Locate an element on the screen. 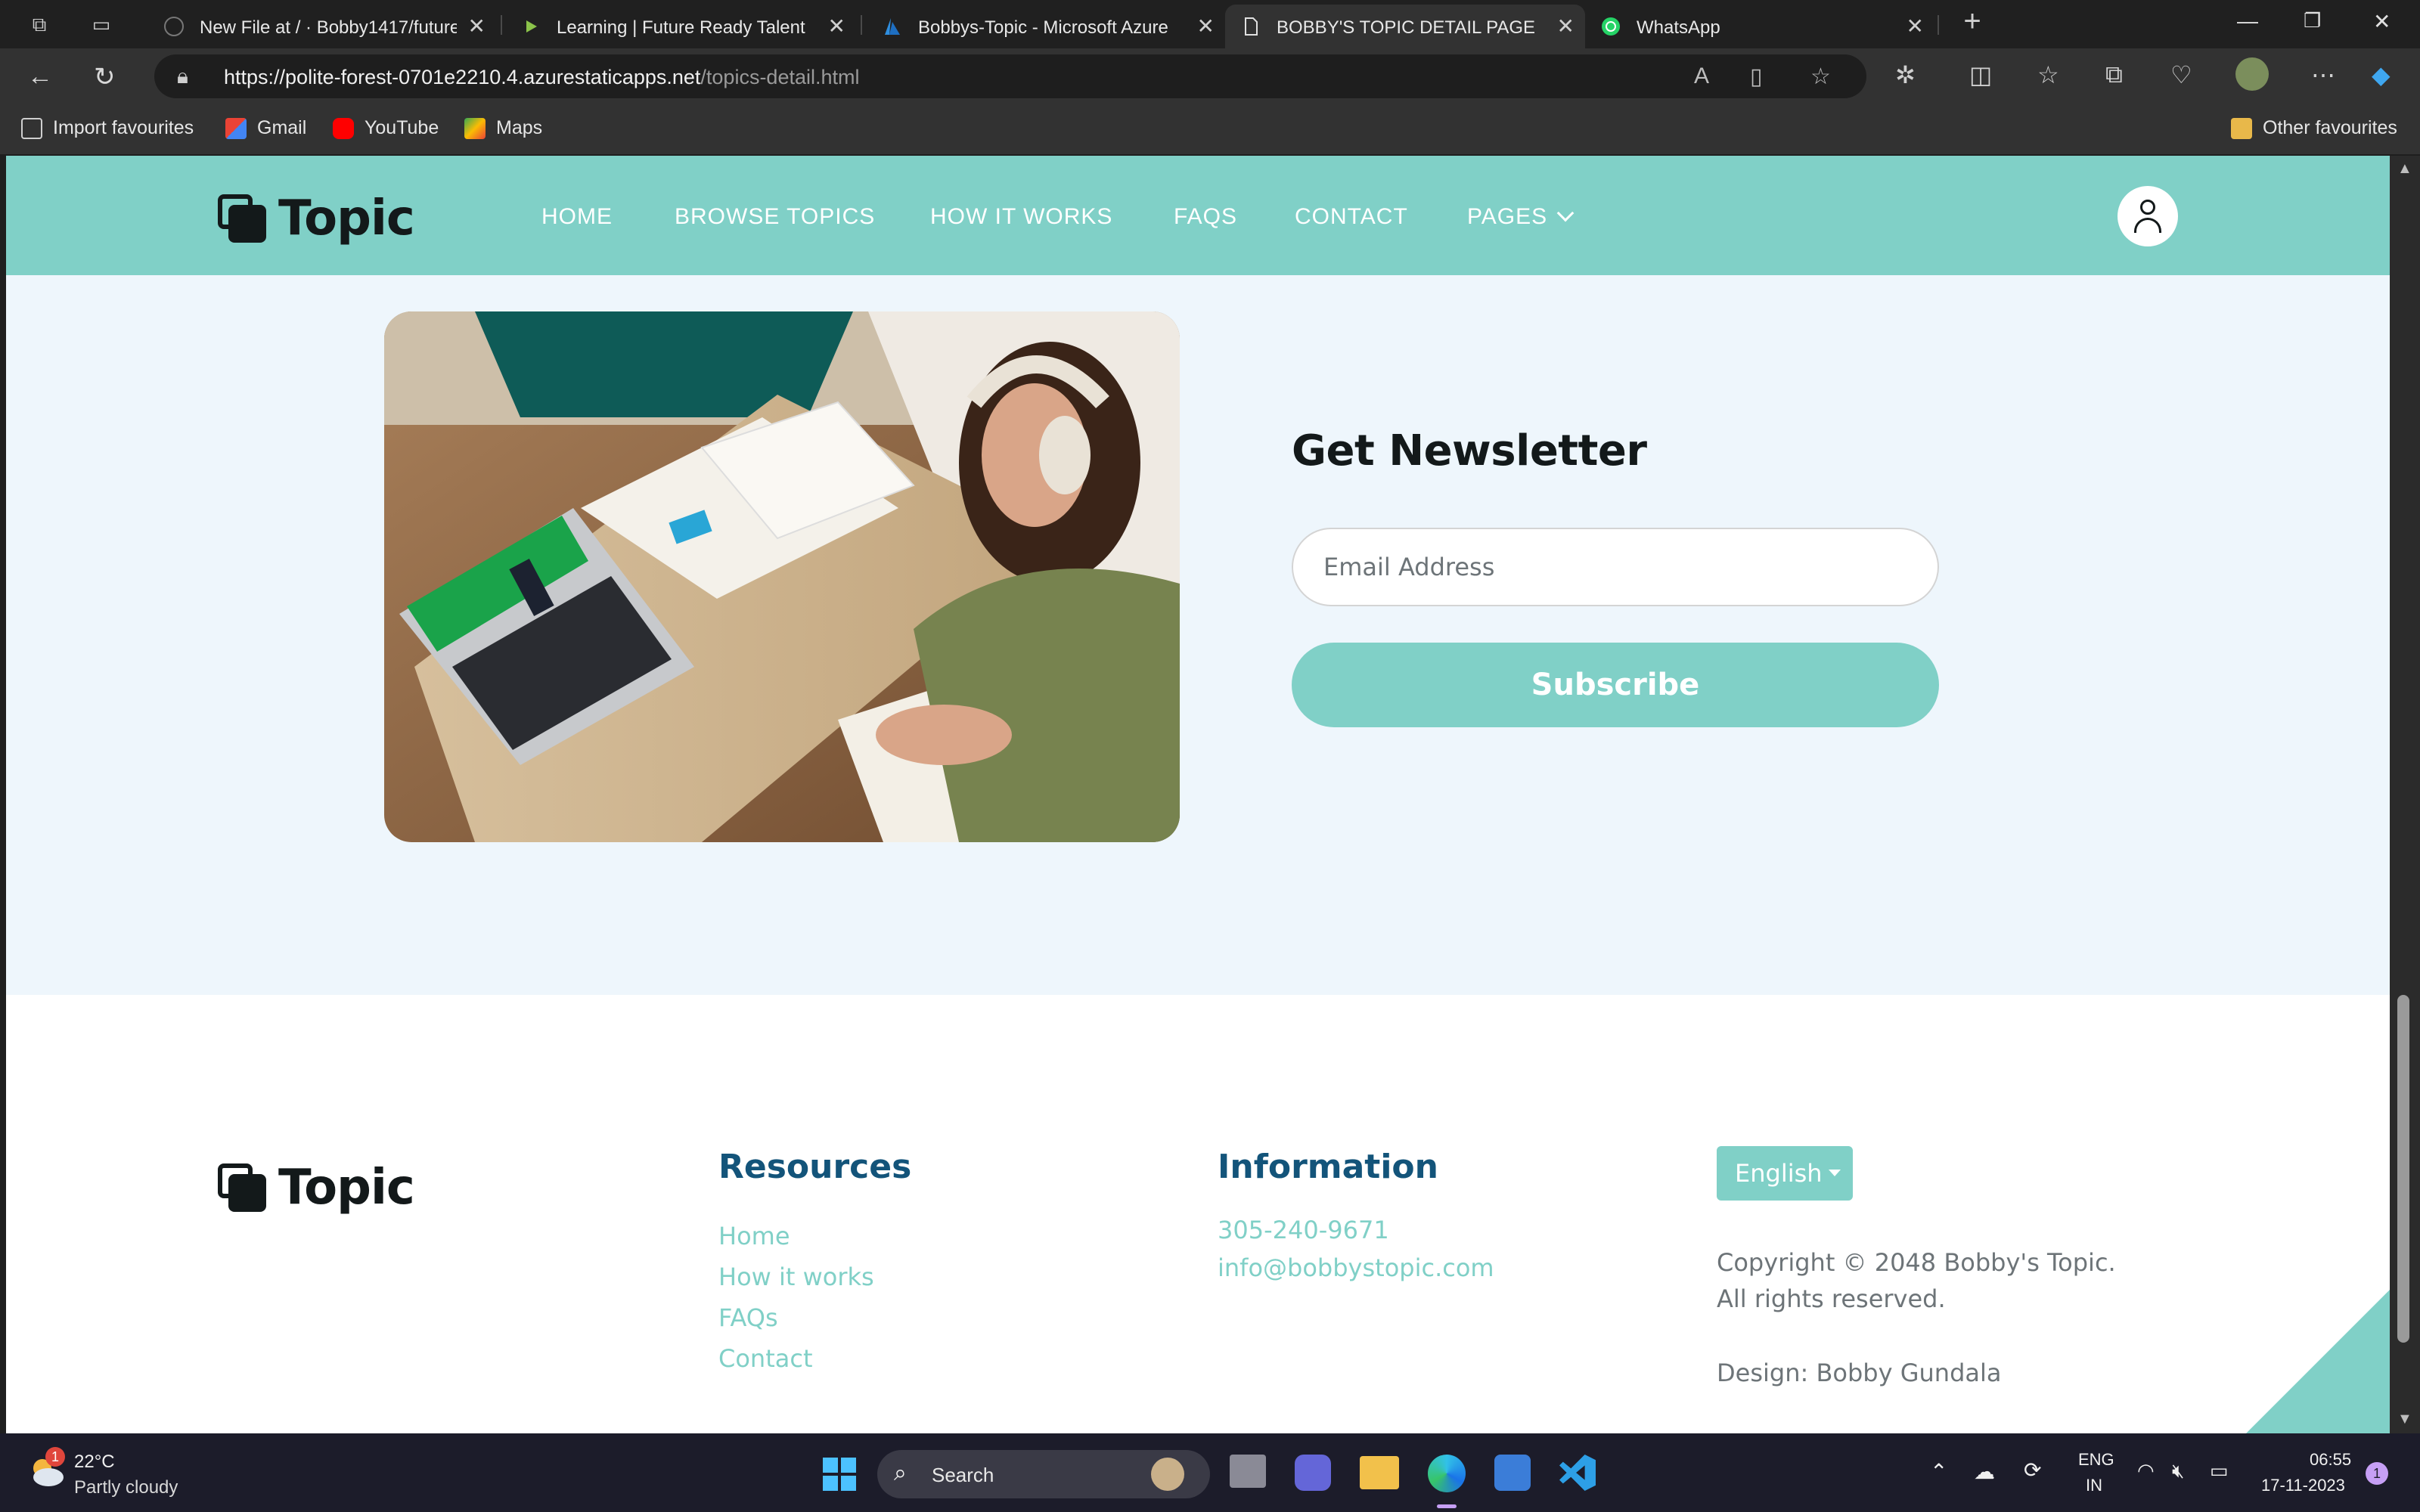  read-aloud-icon: A is located at coordinates (1702, 76).